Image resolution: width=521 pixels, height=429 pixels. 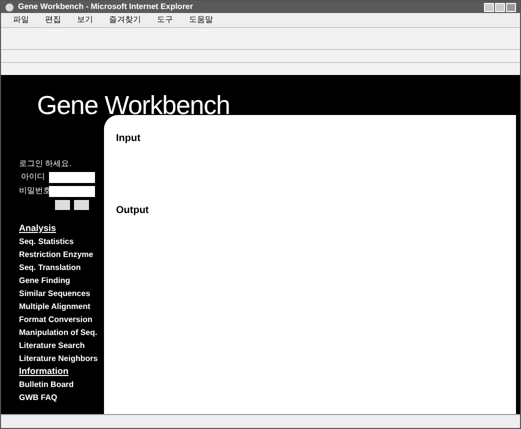 I want to click on nav-heading: Information, so click(x=43, y=371).